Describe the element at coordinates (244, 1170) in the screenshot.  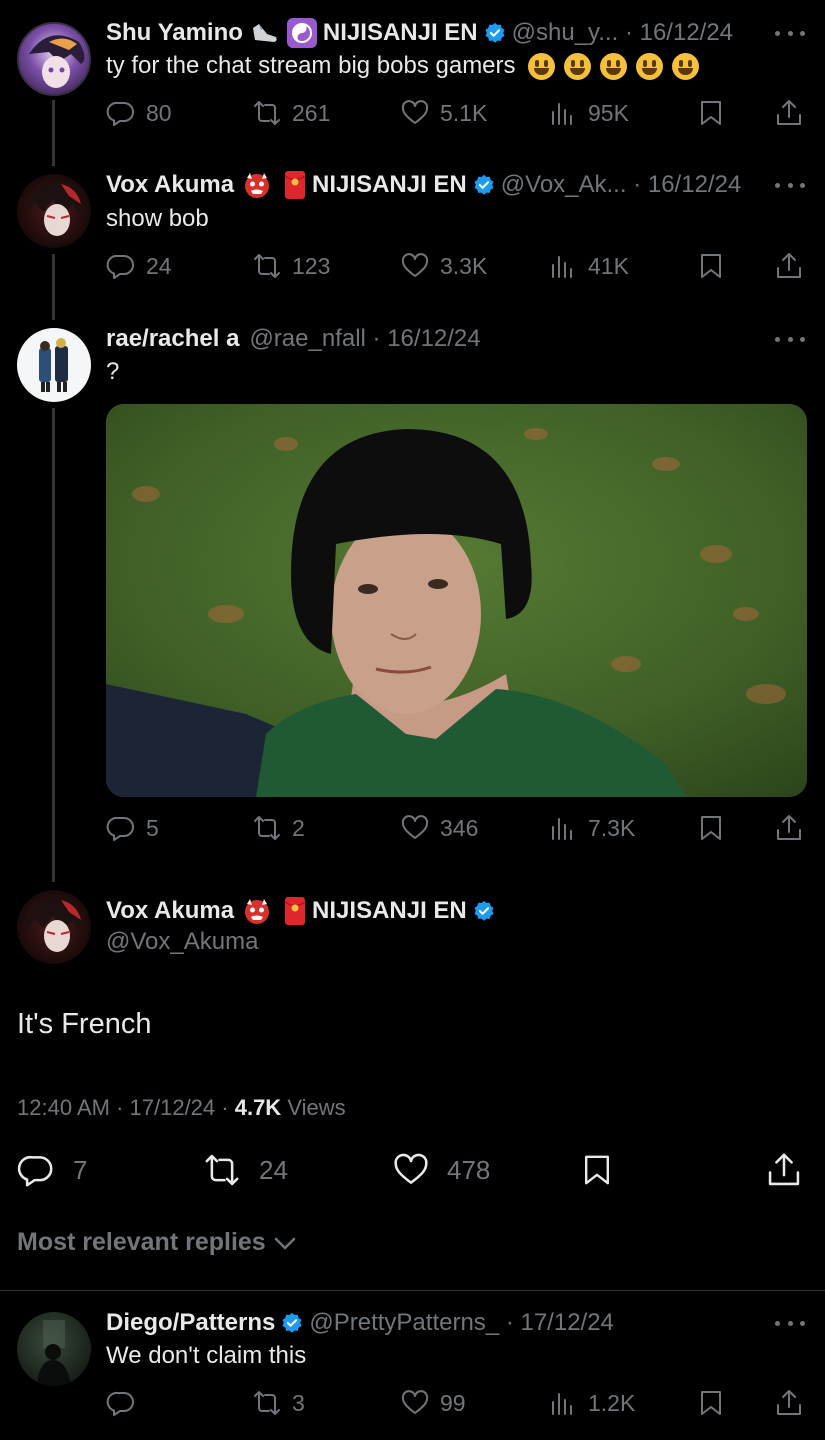
I see `repost-button: 24` at that location.